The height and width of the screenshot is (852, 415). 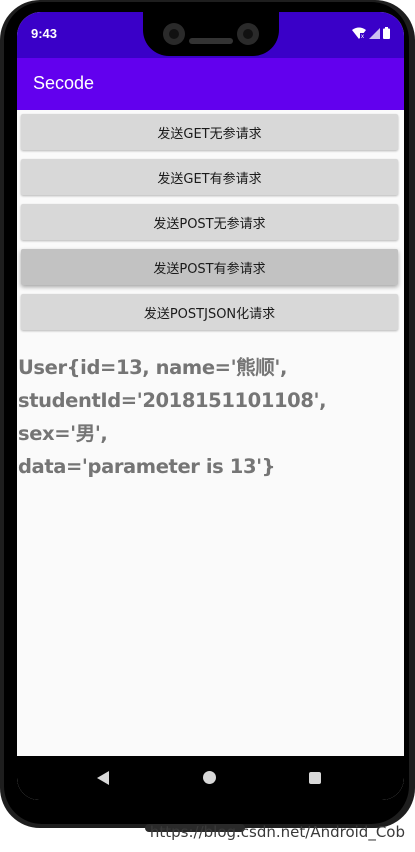 What do you see at coordinates (209, 222) in the screenshot?
I see `post-no-params-button: 发送POST无参请求` at bounding box center [209, 222].